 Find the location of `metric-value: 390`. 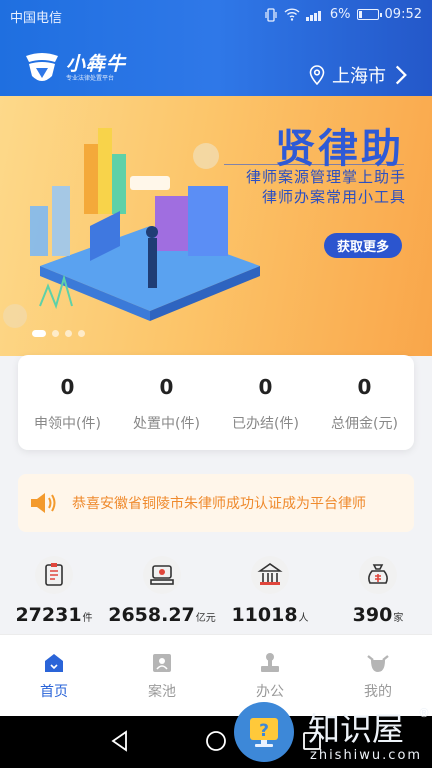

metric-value: 390 is located at coordinates (372, 615).